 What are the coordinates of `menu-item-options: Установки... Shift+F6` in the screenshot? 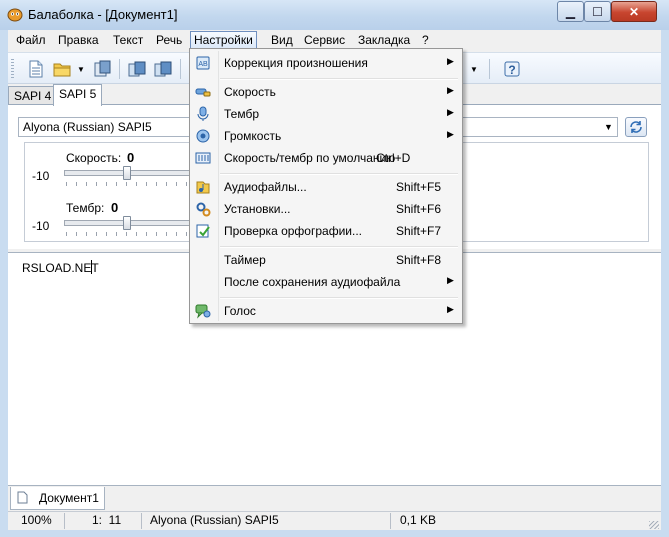 It's located at (326, 209).